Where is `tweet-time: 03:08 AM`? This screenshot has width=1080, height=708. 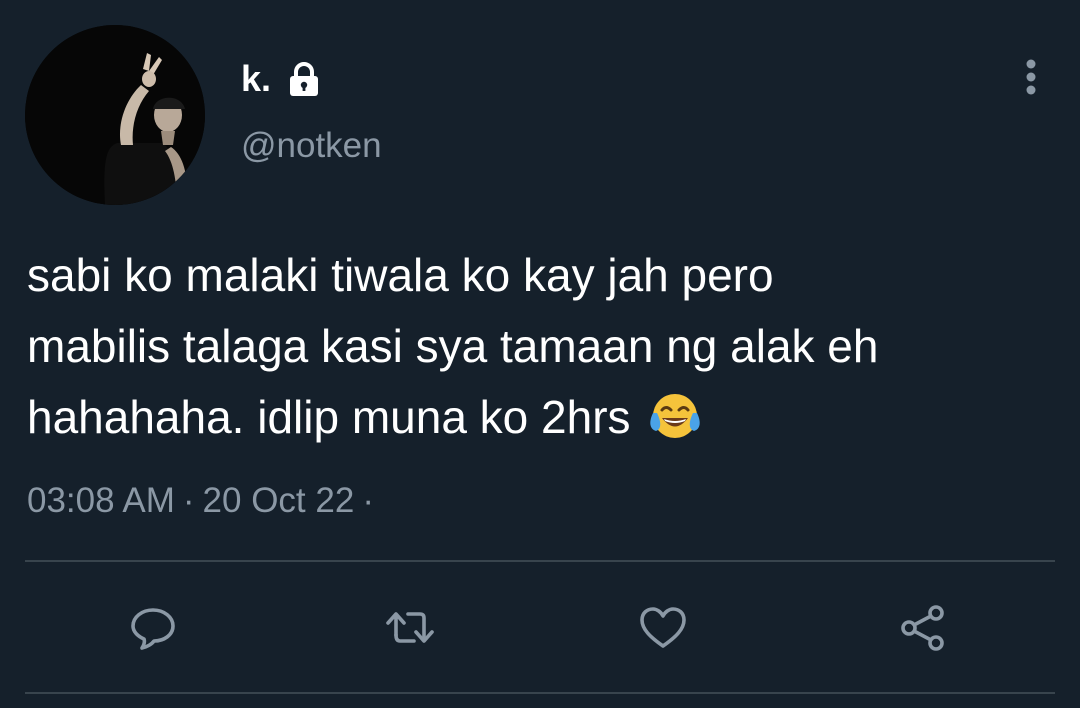
tweet-time: 03:08 AM is located at coordinates (101, 500).